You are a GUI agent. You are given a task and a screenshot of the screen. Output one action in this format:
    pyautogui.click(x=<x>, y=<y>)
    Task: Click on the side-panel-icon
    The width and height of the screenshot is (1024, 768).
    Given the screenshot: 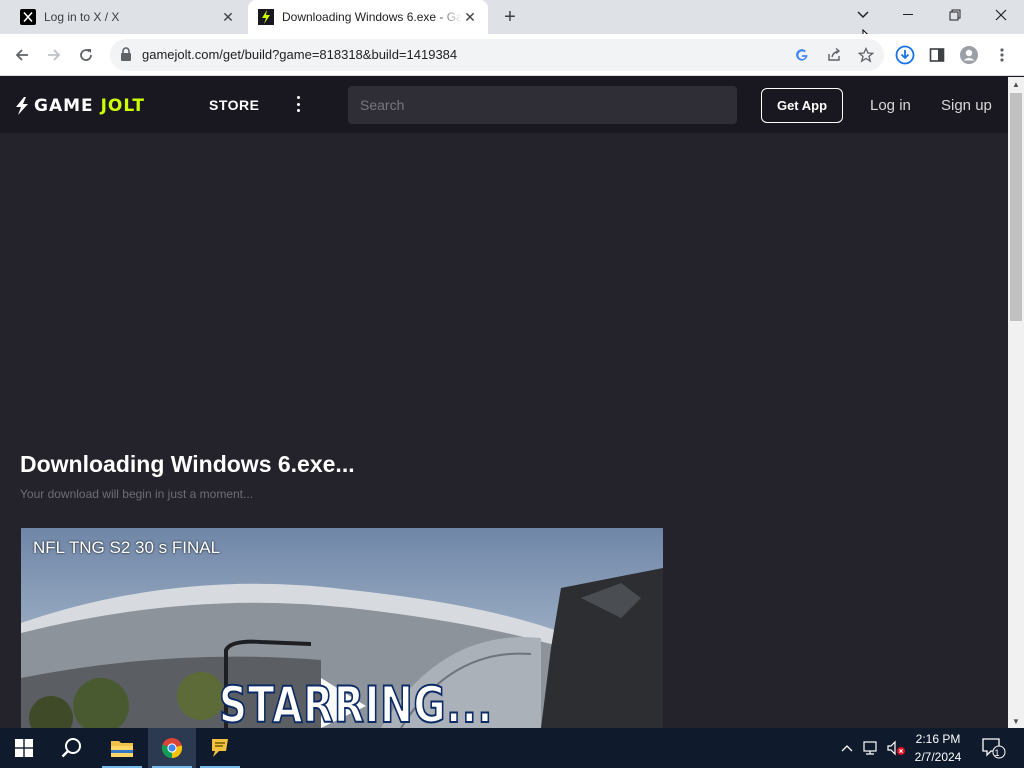 What is the action you would take?
    pyautogui.click(x=937, y=55)
    